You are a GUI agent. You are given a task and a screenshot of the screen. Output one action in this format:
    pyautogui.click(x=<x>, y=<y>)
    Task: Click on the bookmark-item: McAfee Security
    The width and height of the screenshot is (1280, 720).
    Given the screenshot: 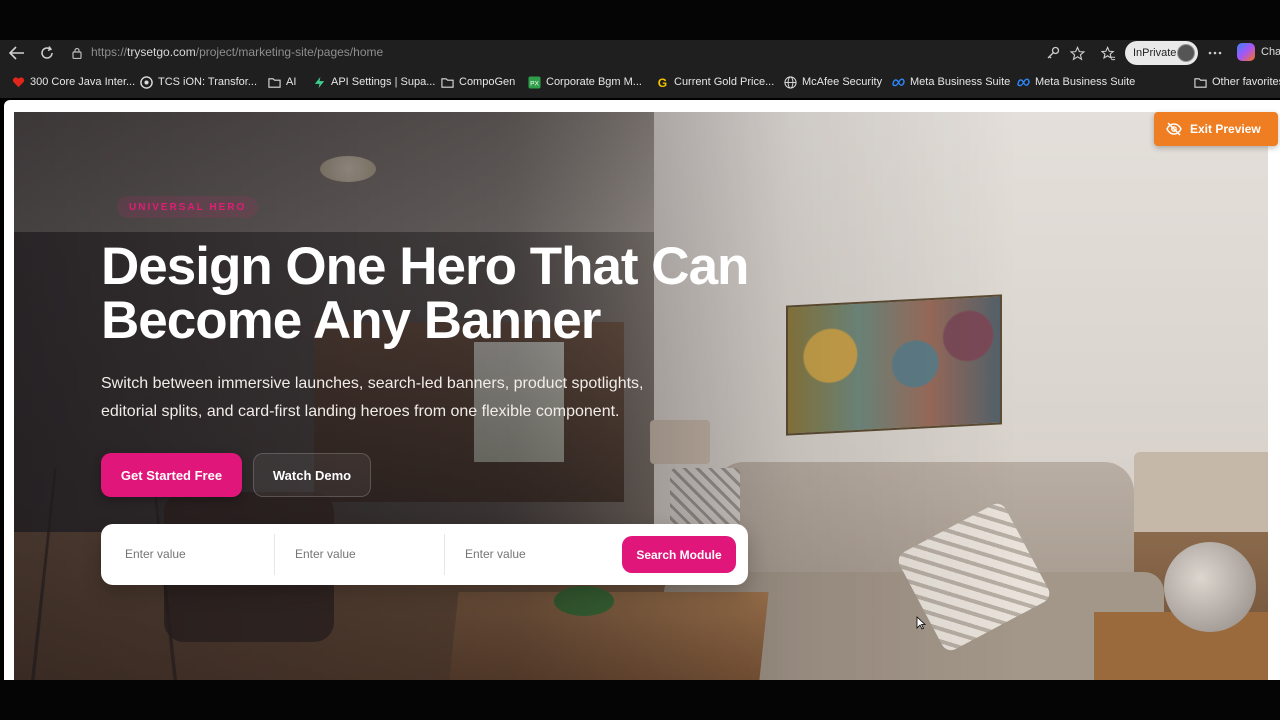 What is the action you would take?
    pyautogui.click(x=833, y=82)
    